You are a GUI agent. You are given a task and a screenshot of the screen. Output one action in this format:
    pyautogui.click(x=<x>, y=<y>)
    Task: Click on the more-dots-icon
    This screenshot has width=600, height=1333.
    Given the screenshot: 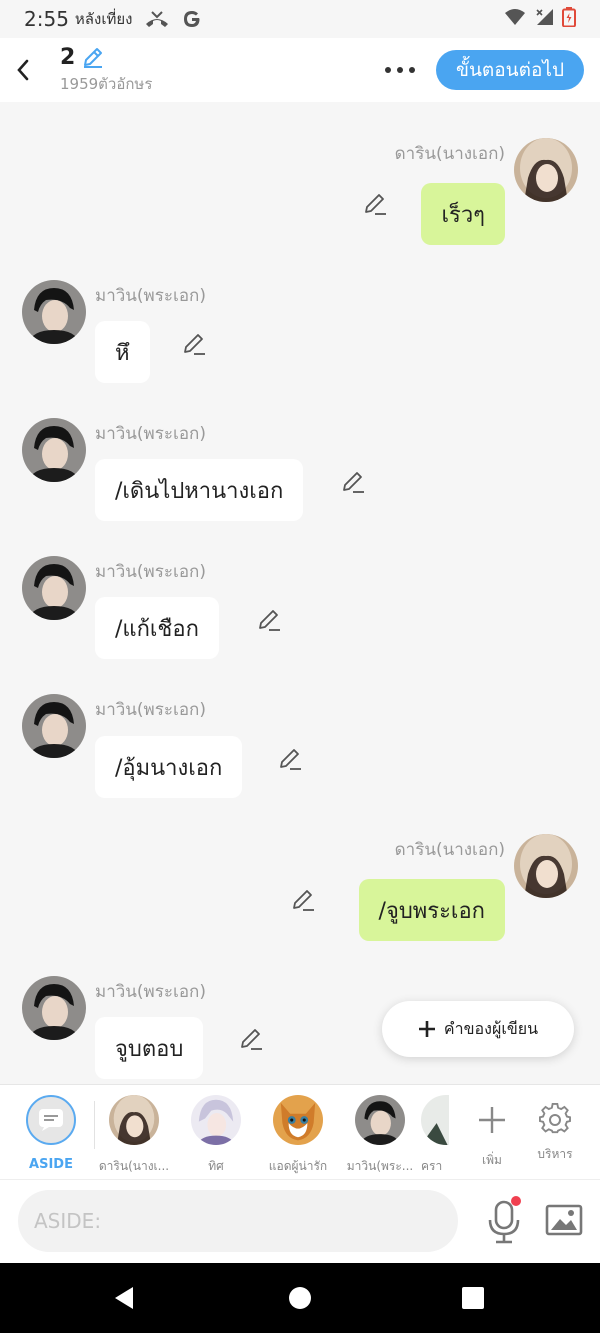 What is the action you would take?
    pyautogui.click(x=400, y=70)
    